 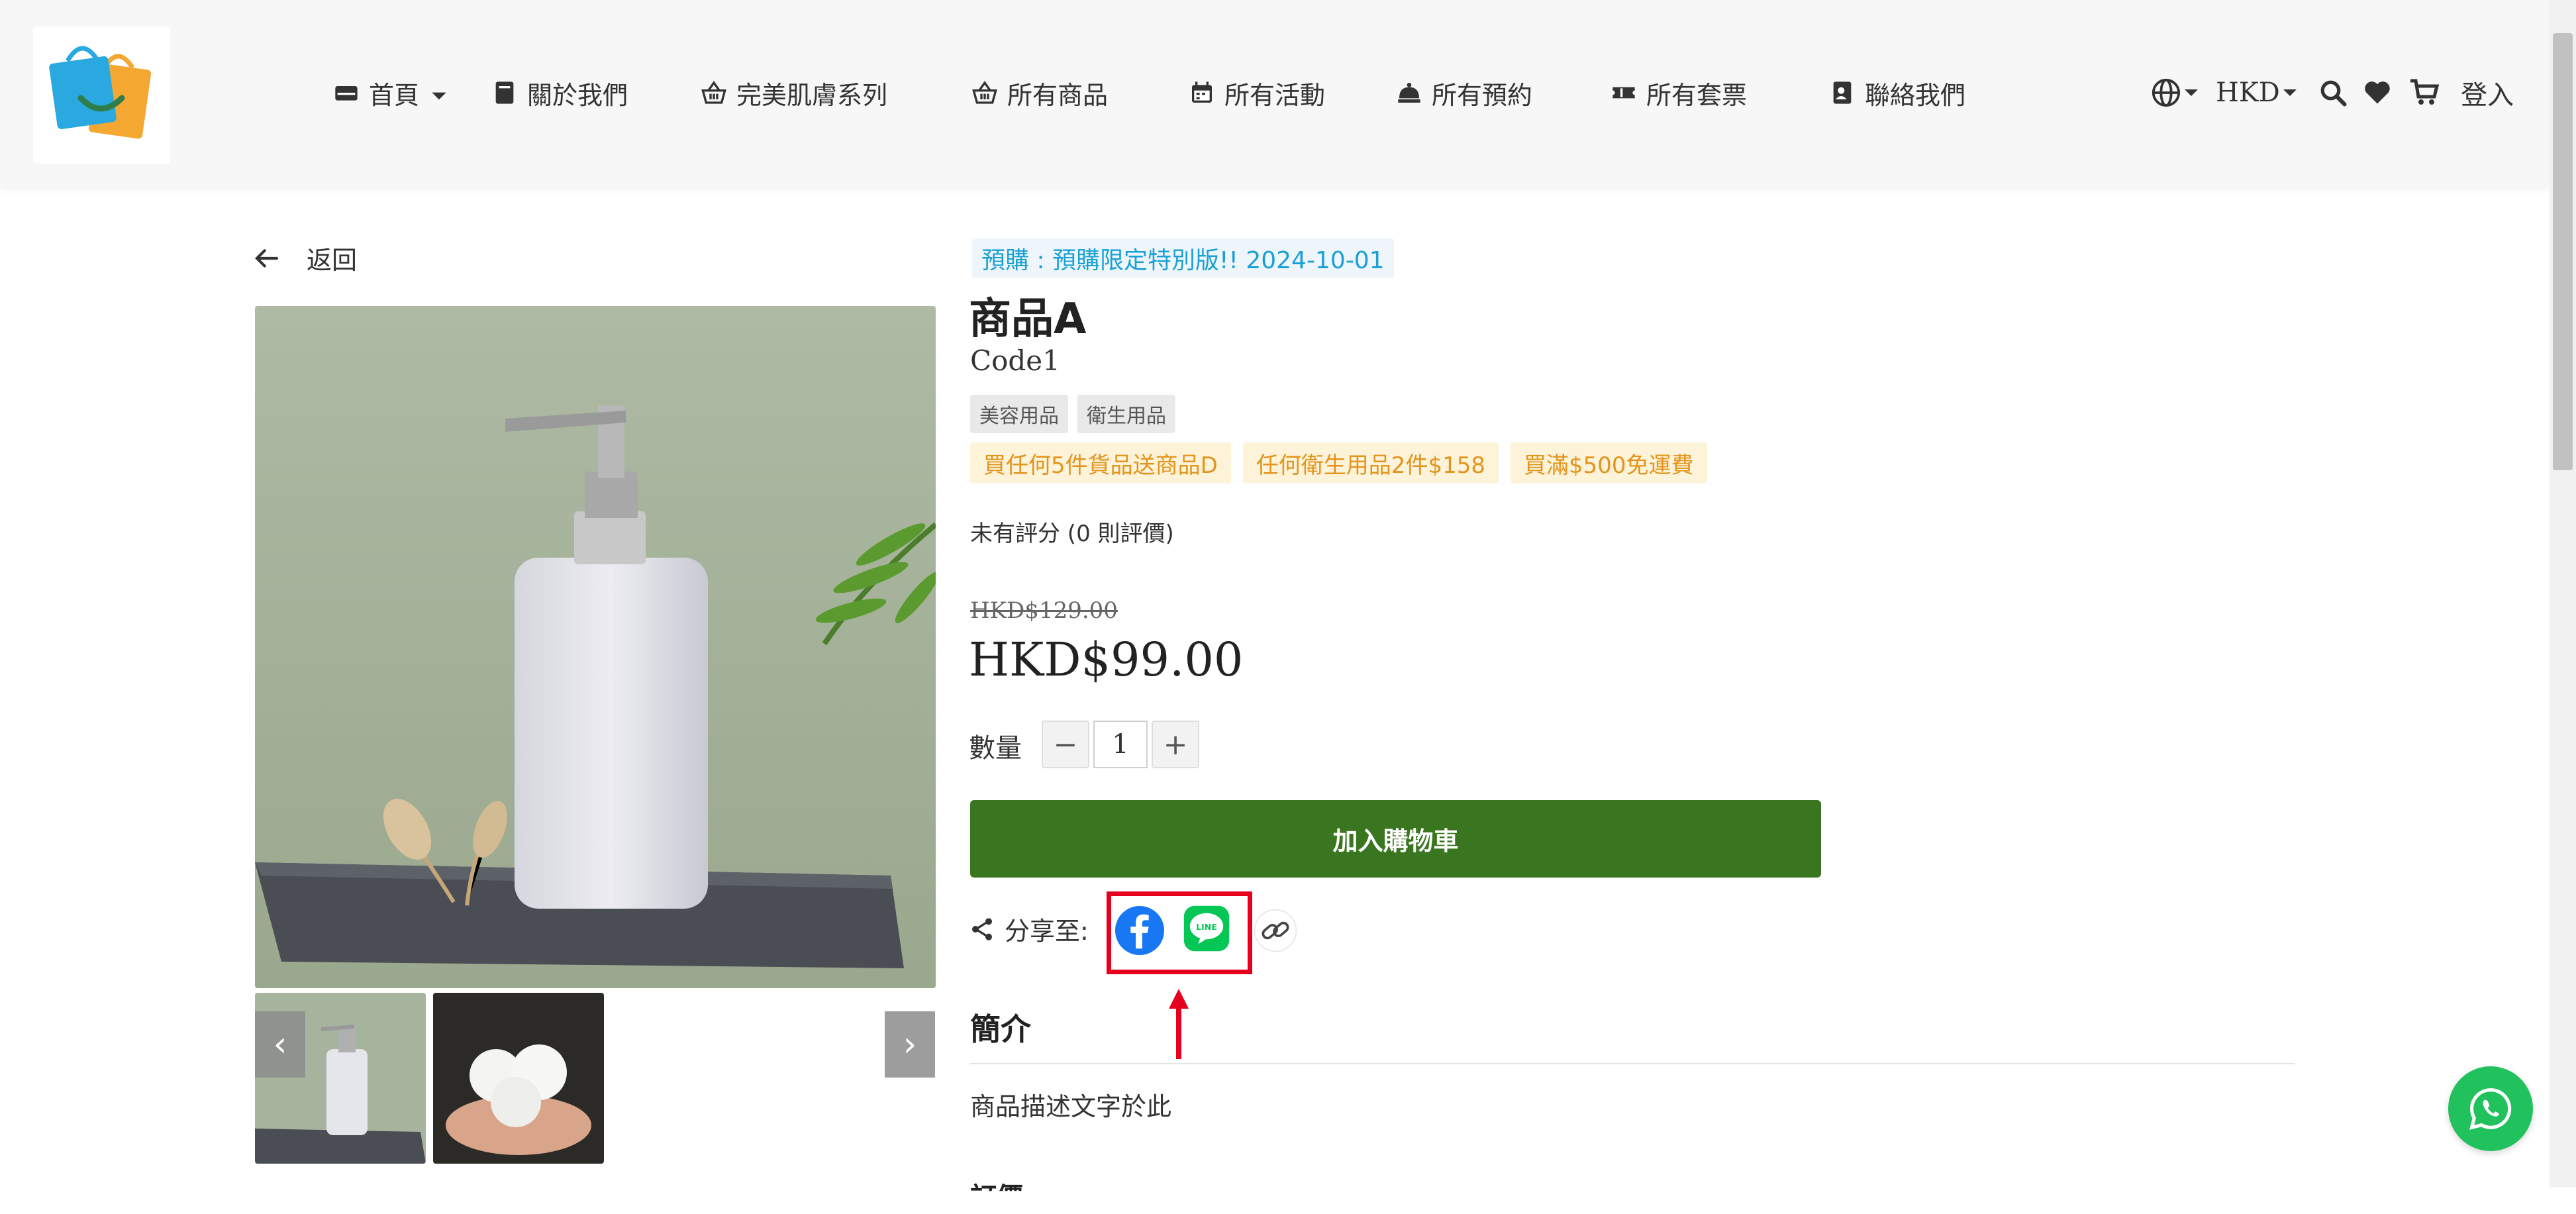 I want to click on product-main-image, so click(x=595, y=647).